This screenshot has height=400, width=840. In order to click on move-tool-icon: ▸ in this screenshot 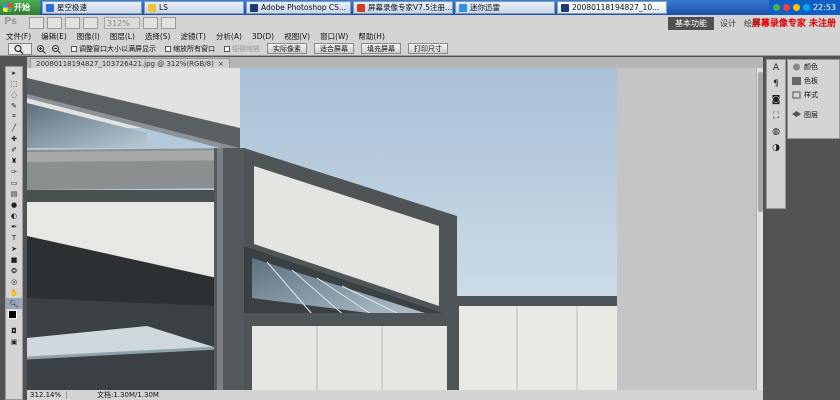, I will do `click(14, 72)`.